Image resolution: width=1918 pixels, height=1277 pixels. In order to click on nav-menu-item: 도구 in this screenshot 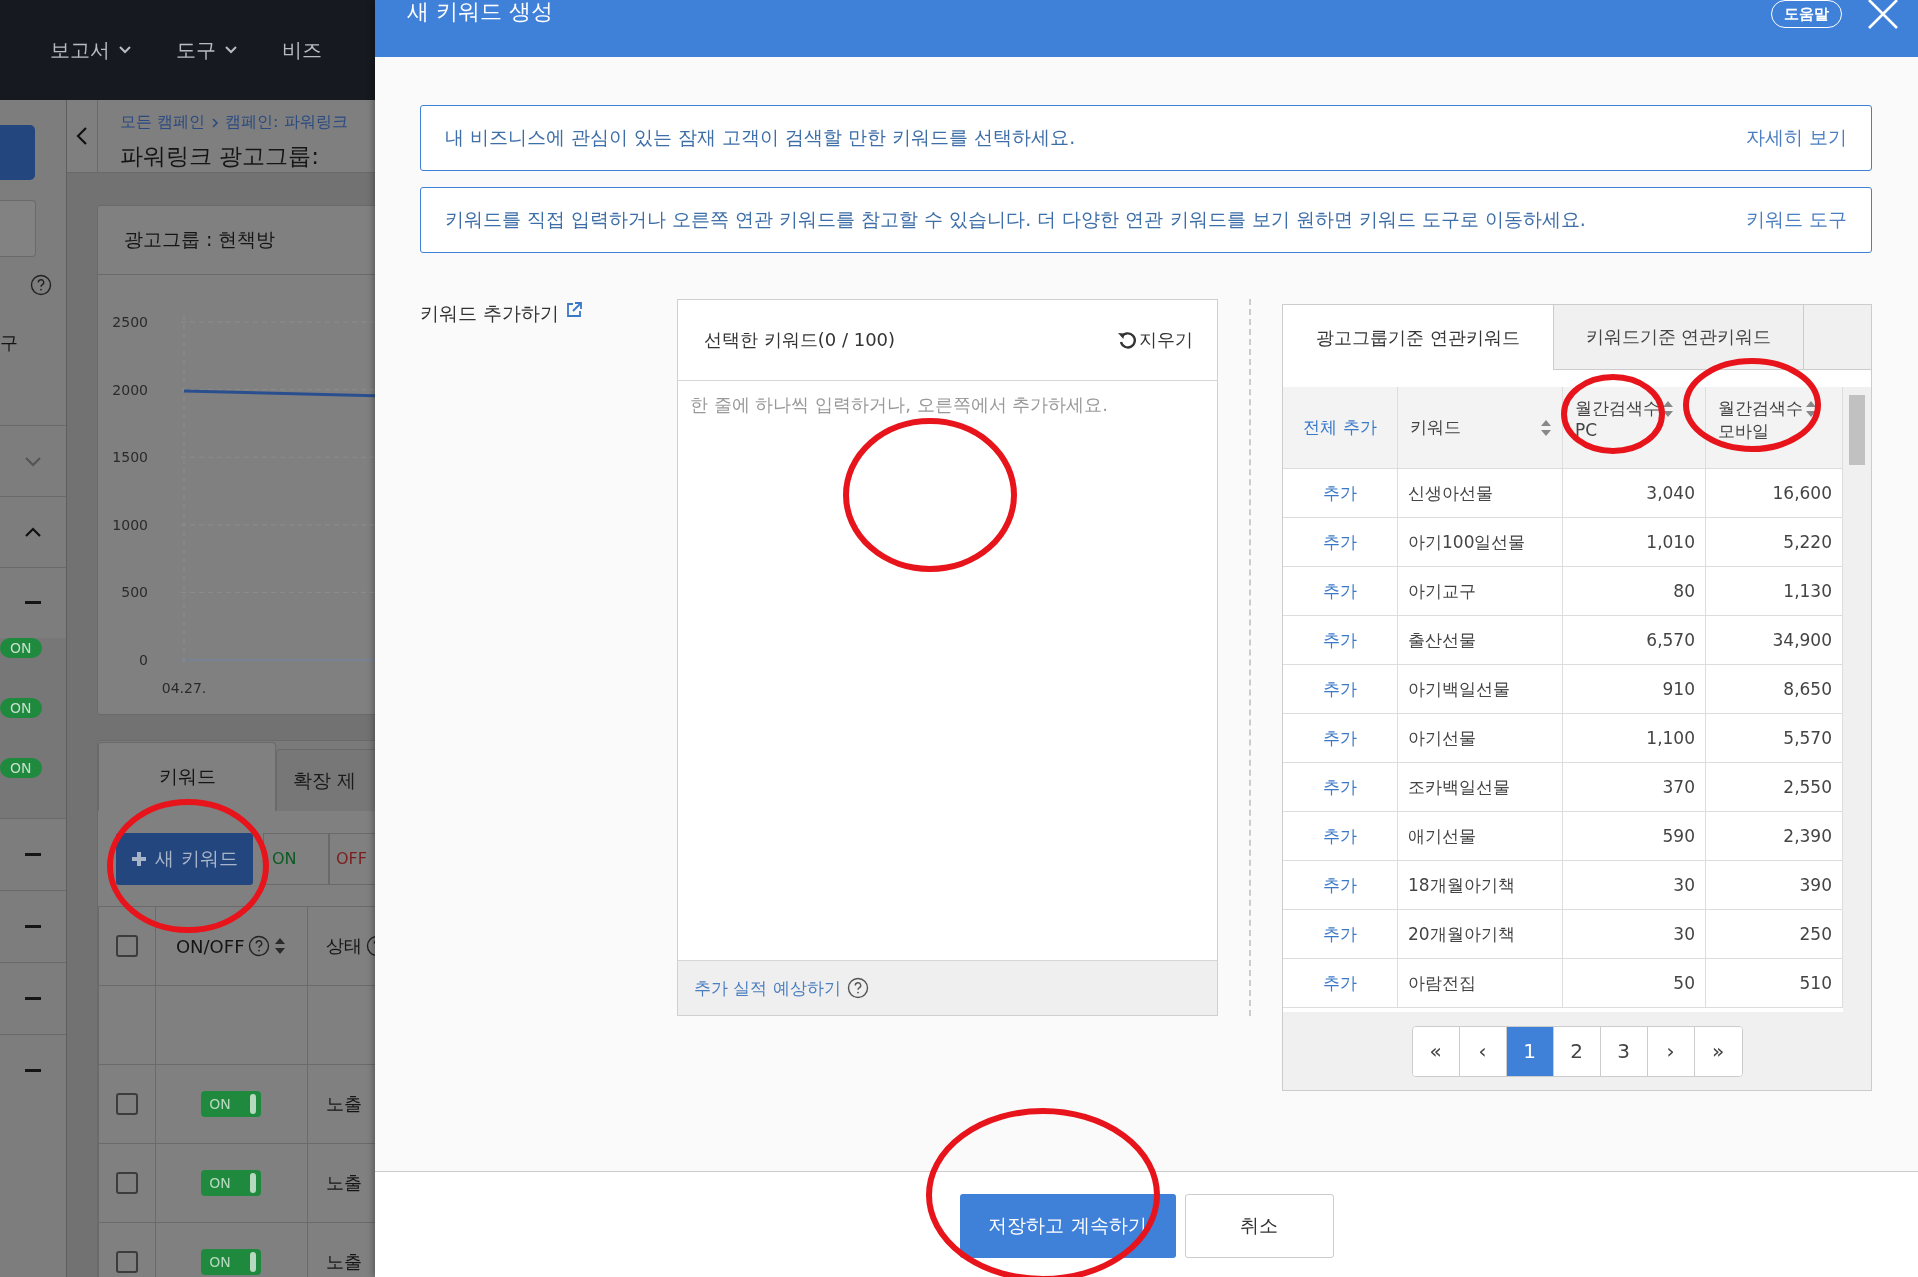, I will do `click(207, 50)`.